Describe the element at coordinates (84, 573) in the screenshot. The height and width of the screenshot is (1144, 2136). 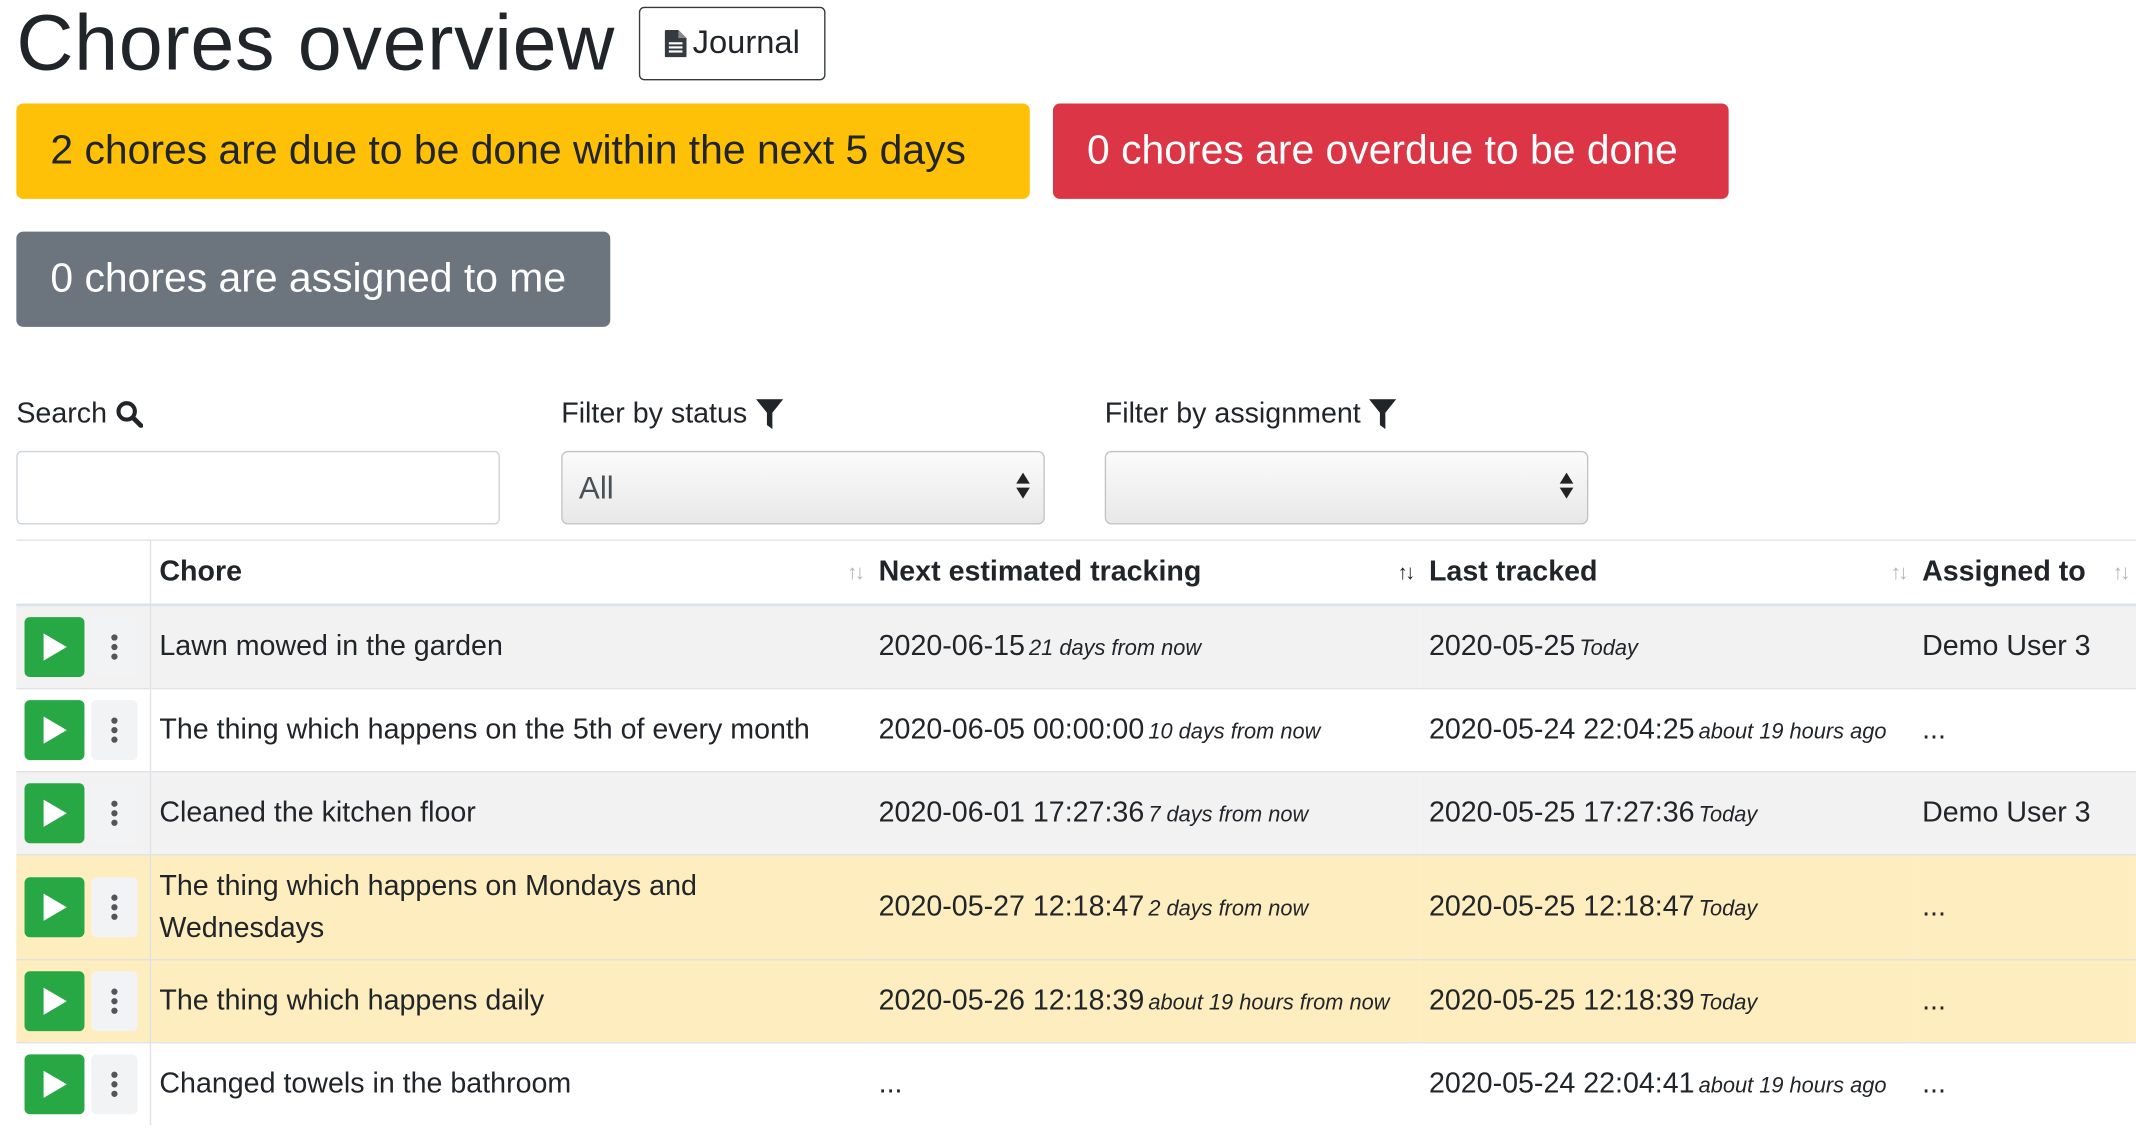
I see `actions-column-header` at that location.